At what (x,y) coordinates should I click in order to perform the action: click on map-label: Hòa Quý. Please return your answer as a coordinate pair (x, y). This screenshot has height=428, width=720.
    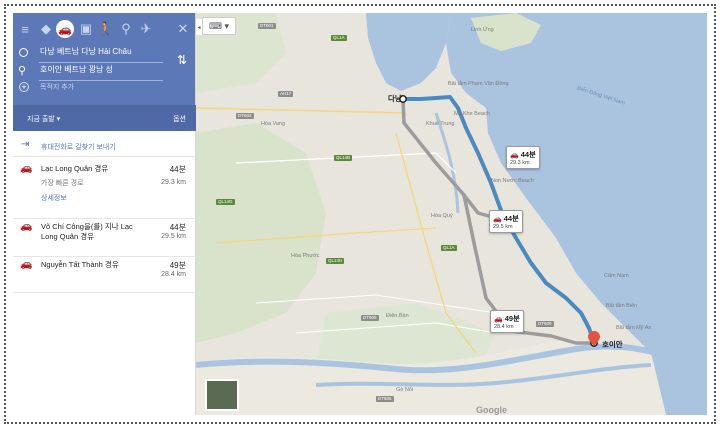
    Looking at the image, I should click on (442, 216).